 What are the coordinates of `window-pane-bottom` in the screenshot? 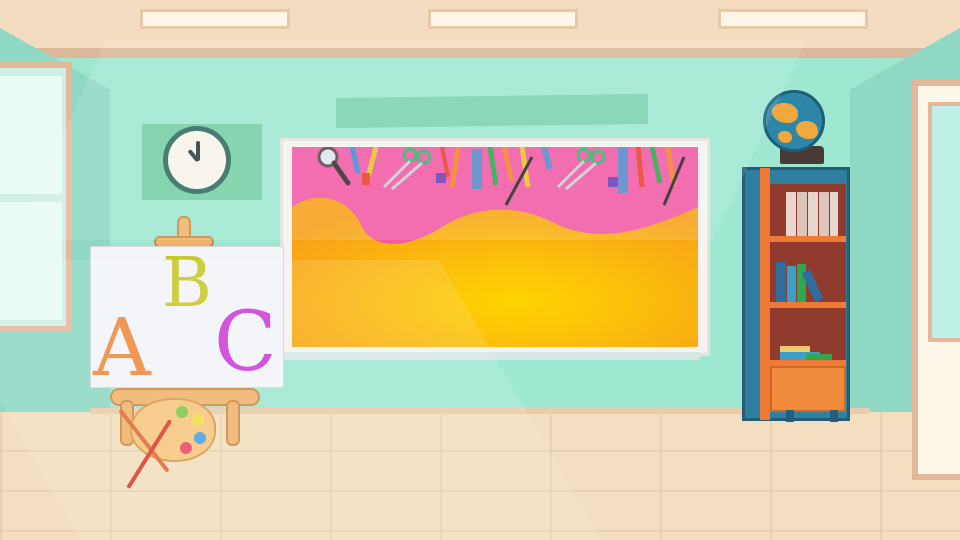 It's located at (31, 261).